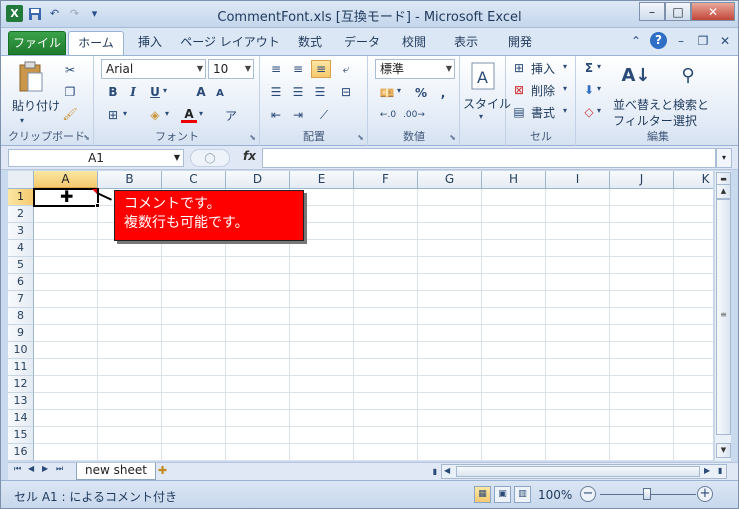 This screenshot has width=739, height=509. Describe the element at coordinates (724, 158) in the screenshot. I see `expand-formula-icon: ▾` at that location.